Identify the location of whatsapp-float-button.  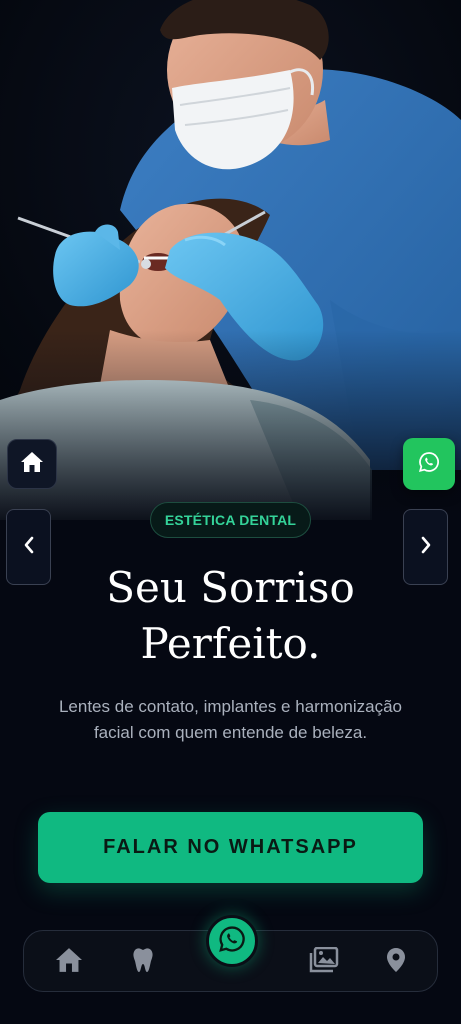
(429, 464).